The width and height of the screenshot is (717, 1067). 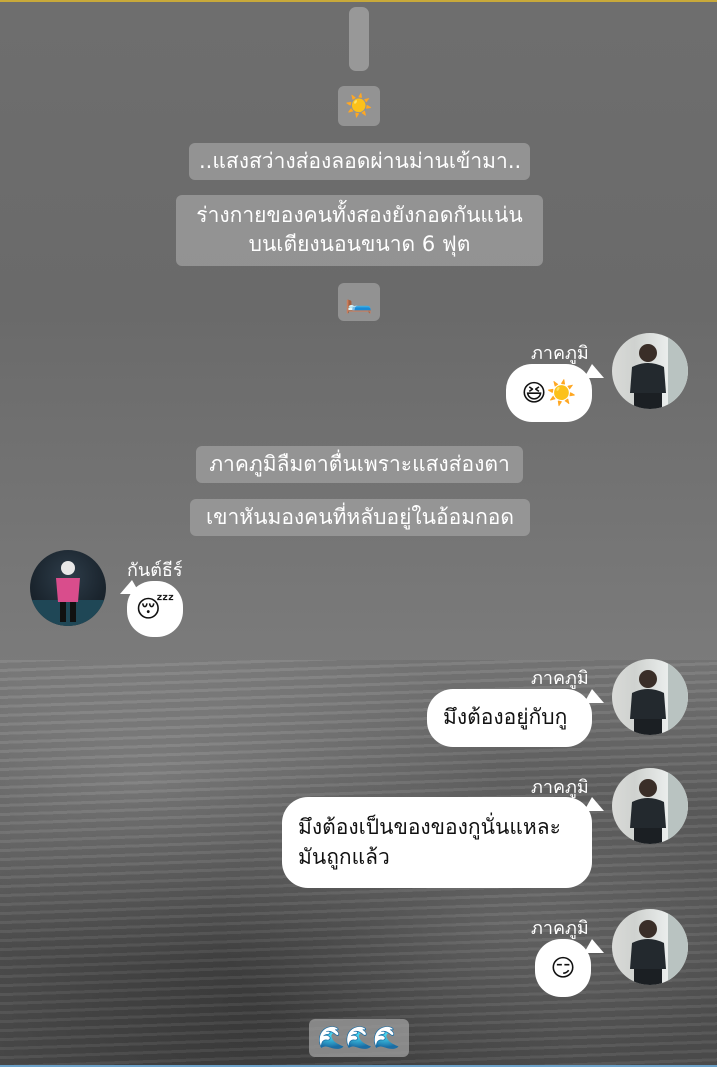 I want to click on message-text: มันถูกแล้ว, so click(x=344, y=857).